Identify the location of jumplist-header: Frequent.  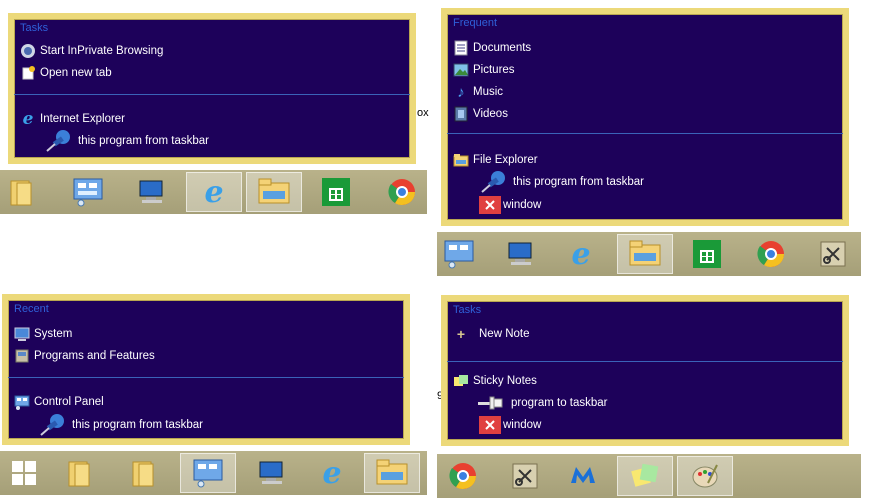
(475, 23).